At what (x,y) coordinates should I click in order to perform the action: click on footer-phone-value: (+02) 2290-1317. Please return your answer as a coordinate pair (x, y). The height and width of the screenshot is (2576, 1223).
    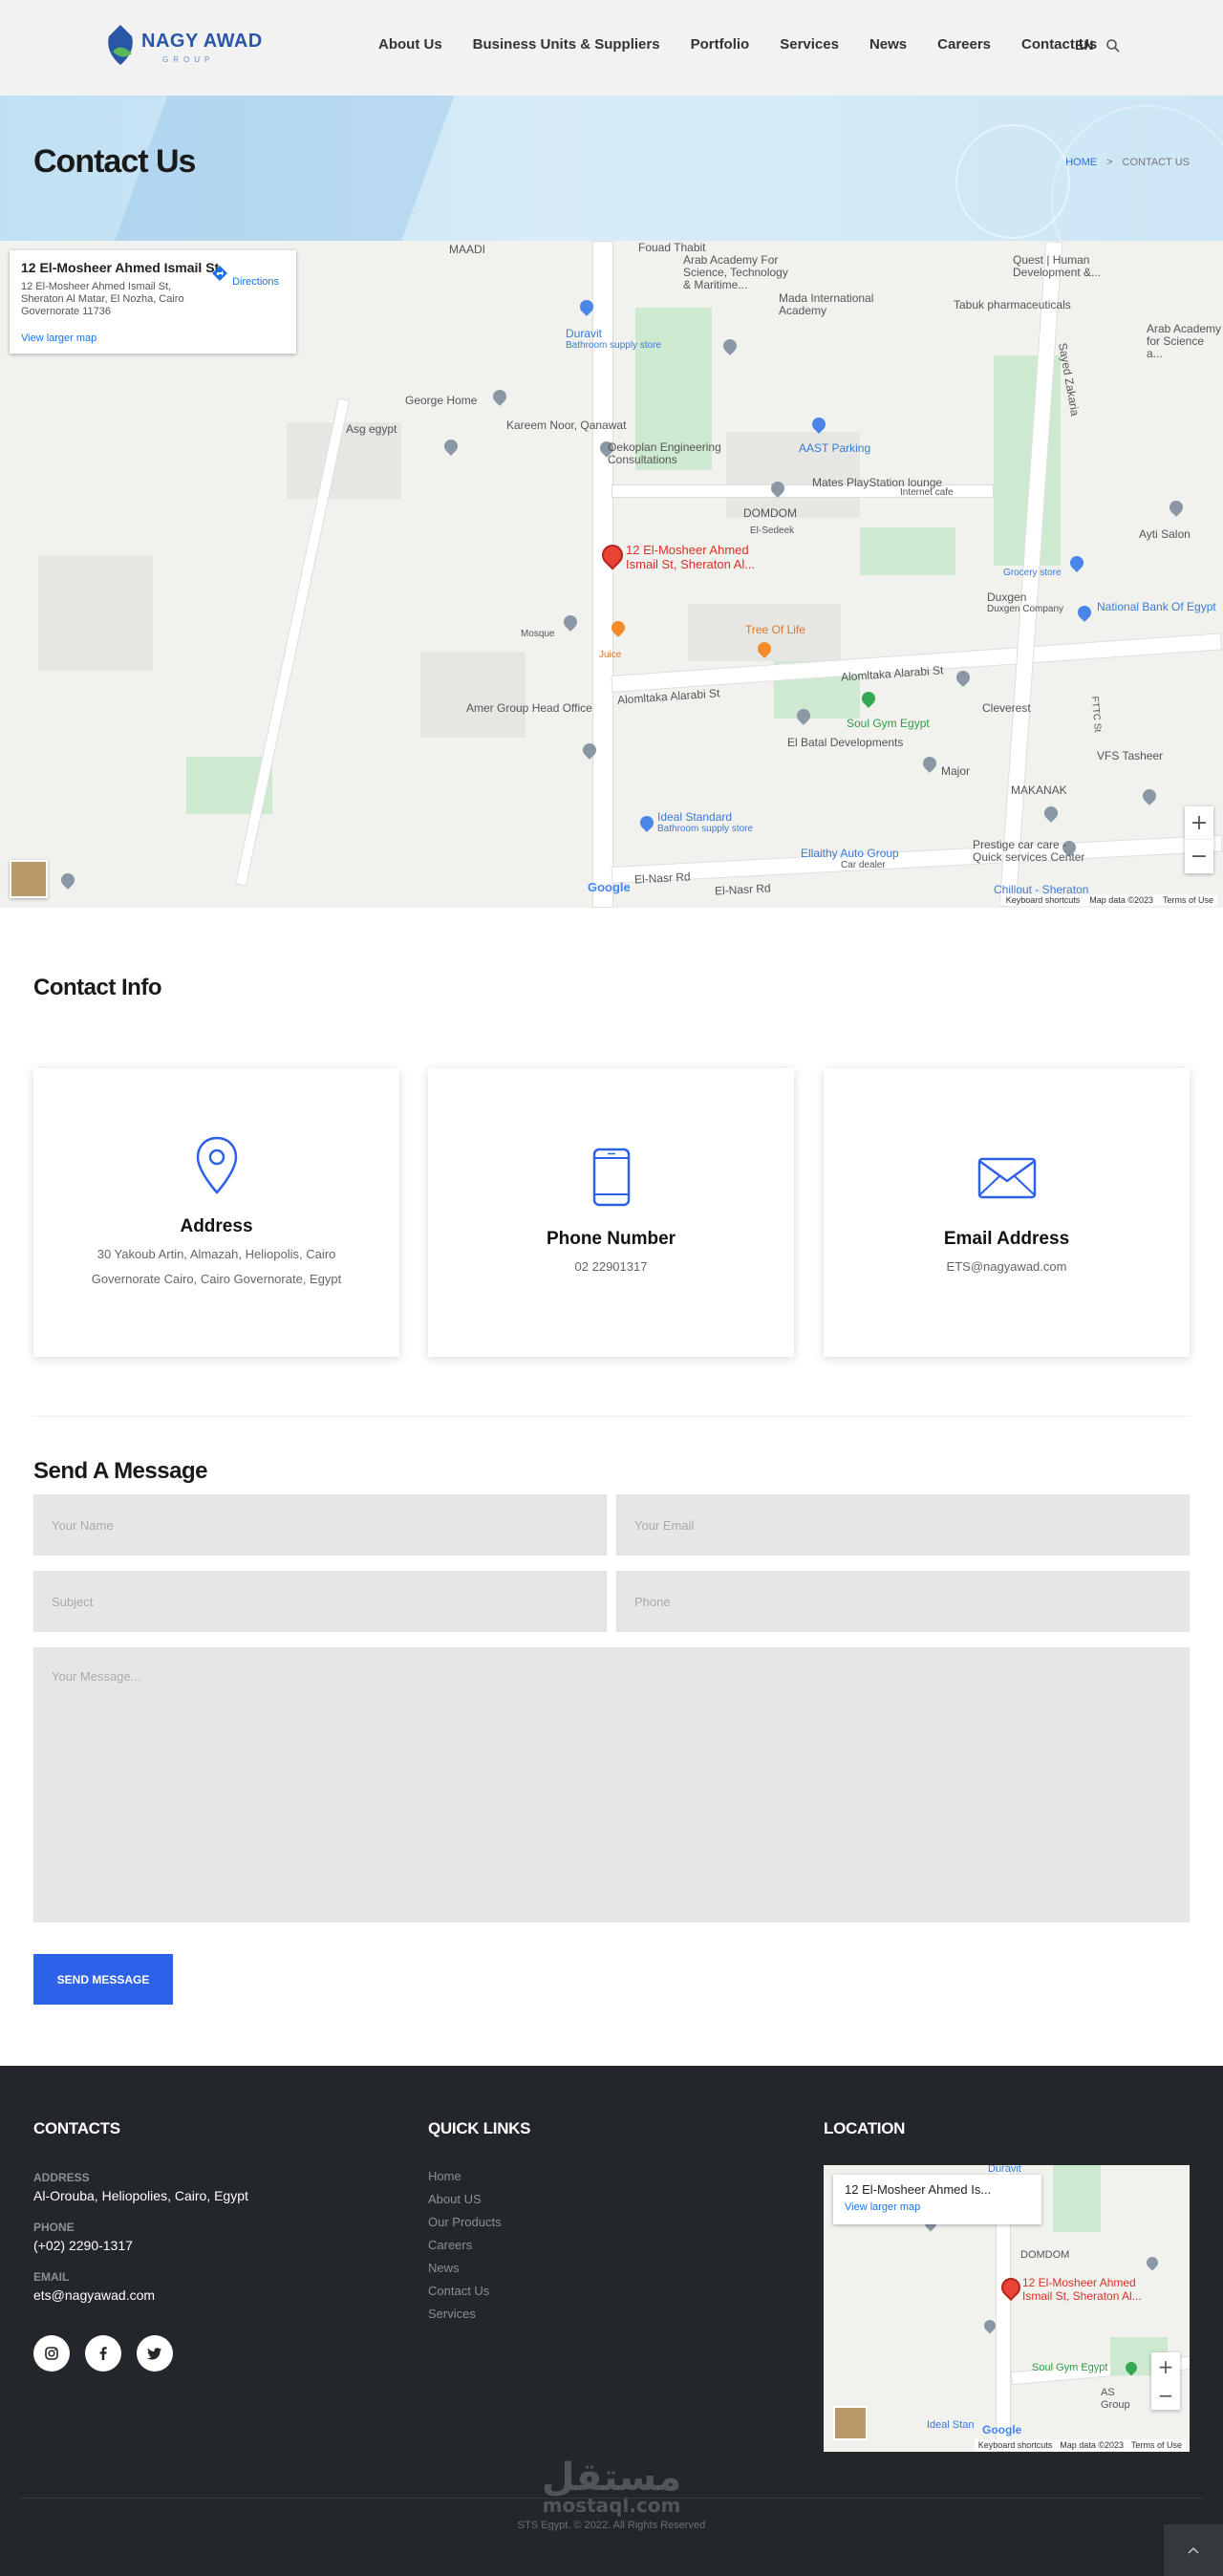
    Looking at the image, I should click on (83, 2245).